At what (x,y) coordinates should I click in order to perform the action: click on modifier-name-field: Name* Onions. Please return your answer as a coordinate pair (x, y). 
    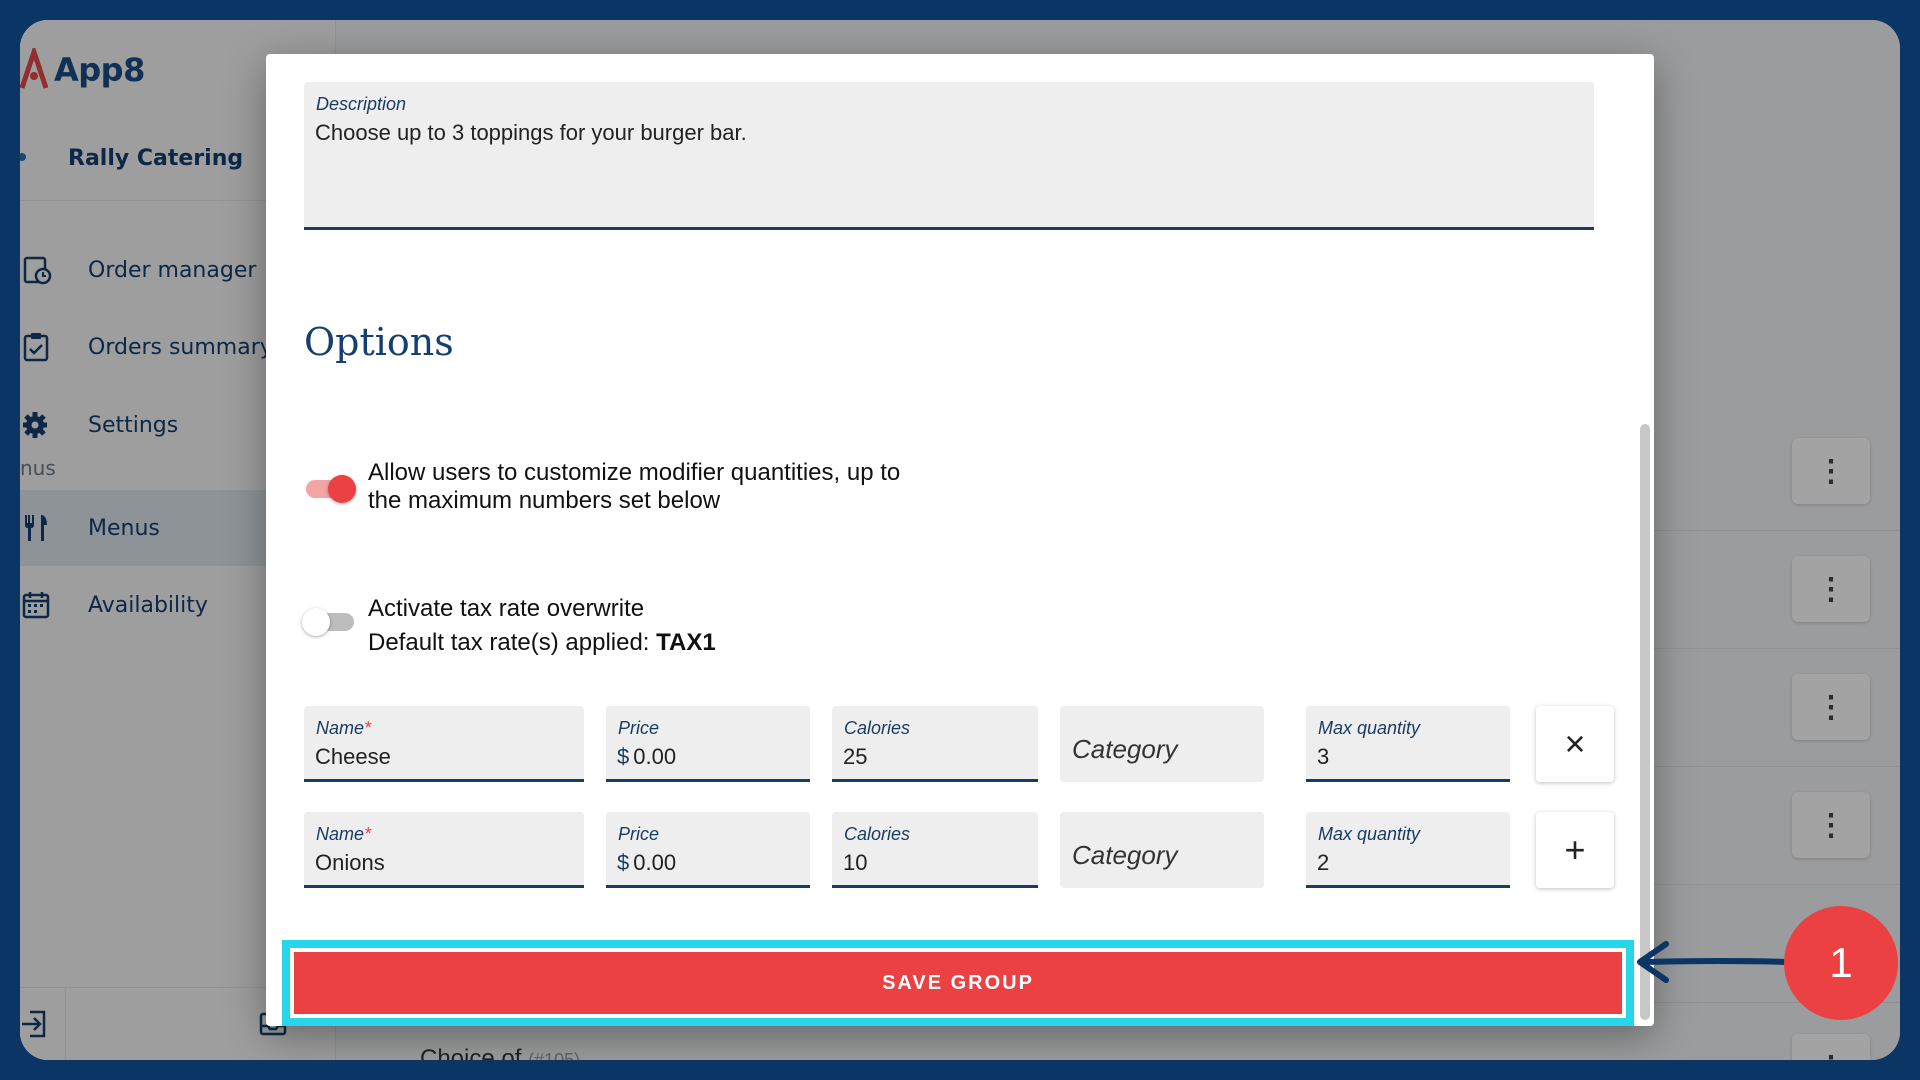
    Looking at the image, I should click on (444, 850).